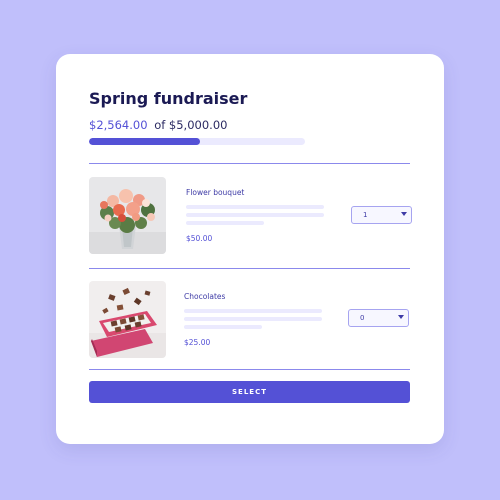  Describe the element at coordinates (215, 192) in the screenshot. I see `item-name: Flower bouquet` at that location.